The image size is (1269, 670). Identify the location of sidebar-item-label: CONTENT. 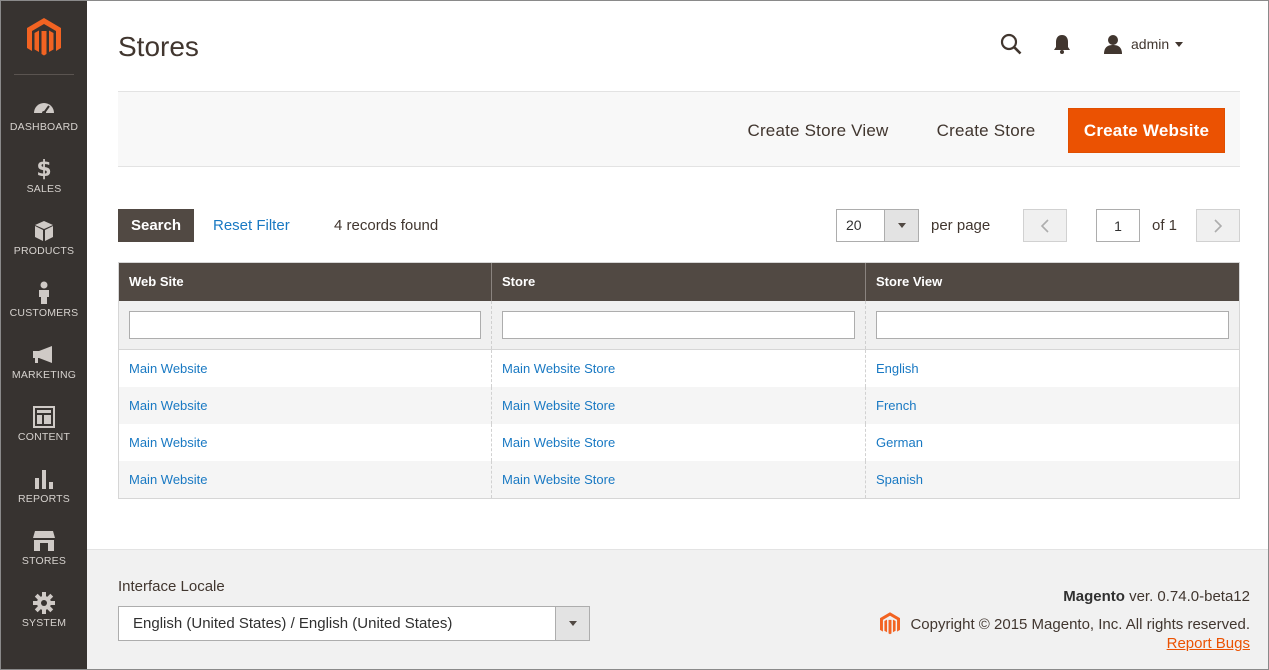
(44, 437).